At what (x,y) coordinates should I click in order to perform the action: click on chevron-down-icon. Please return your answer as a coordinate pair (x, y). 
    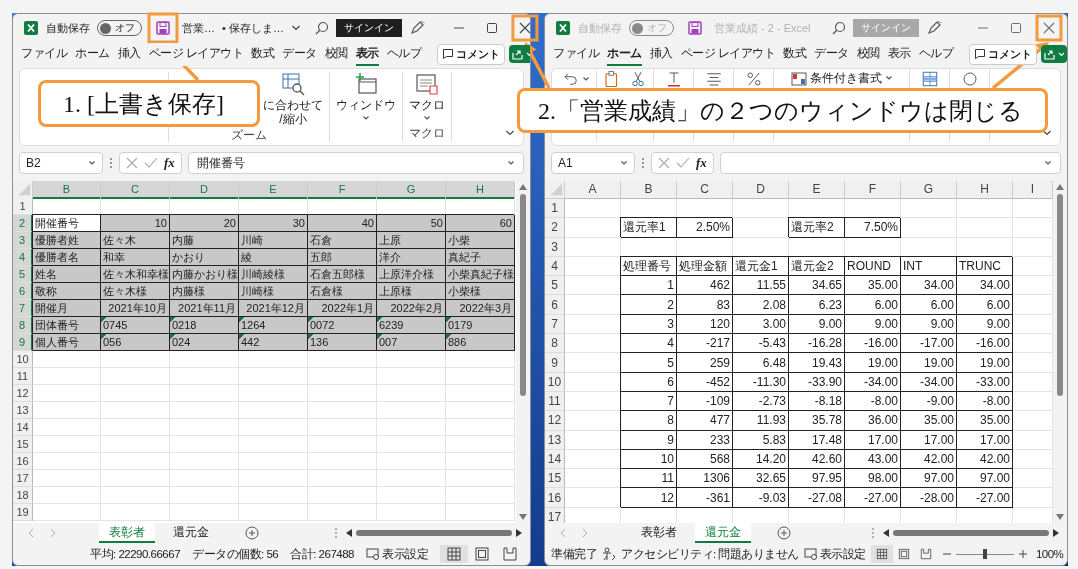
    Looking at the image, I should click on (295, 28).